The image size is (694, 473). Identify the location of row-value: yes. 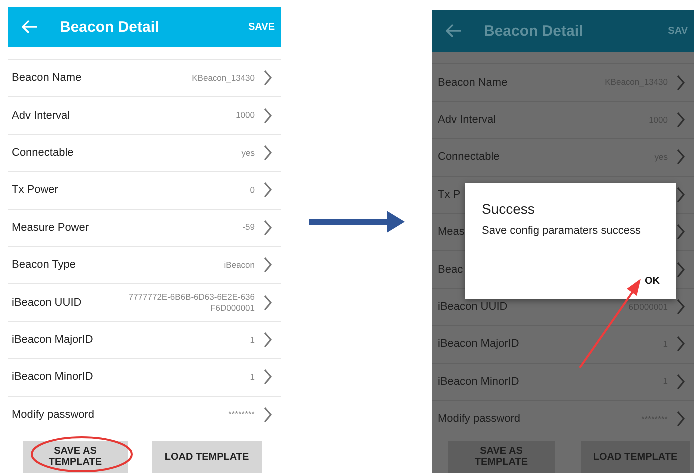
(248, 153).